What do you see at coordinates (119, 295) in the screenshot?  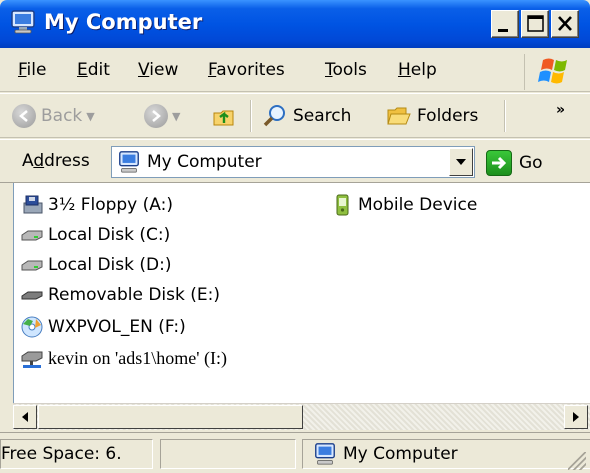 I see `list-item: Removable Disk (E:)` at bounding box center [119, 295].